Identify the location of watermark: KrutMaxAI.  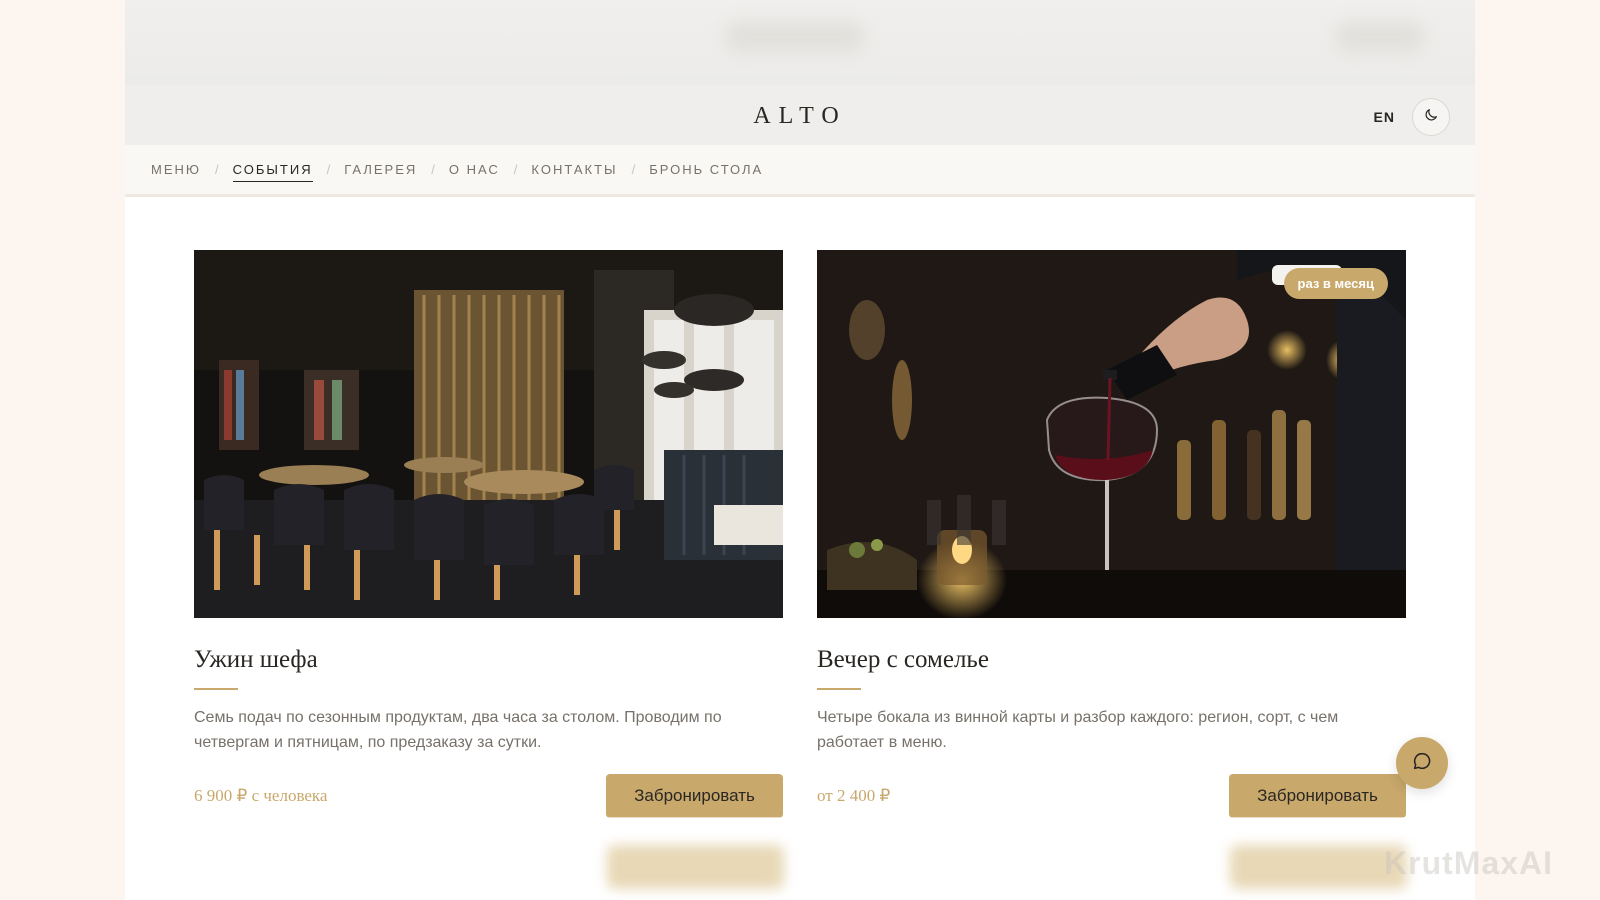
(1469, 863).